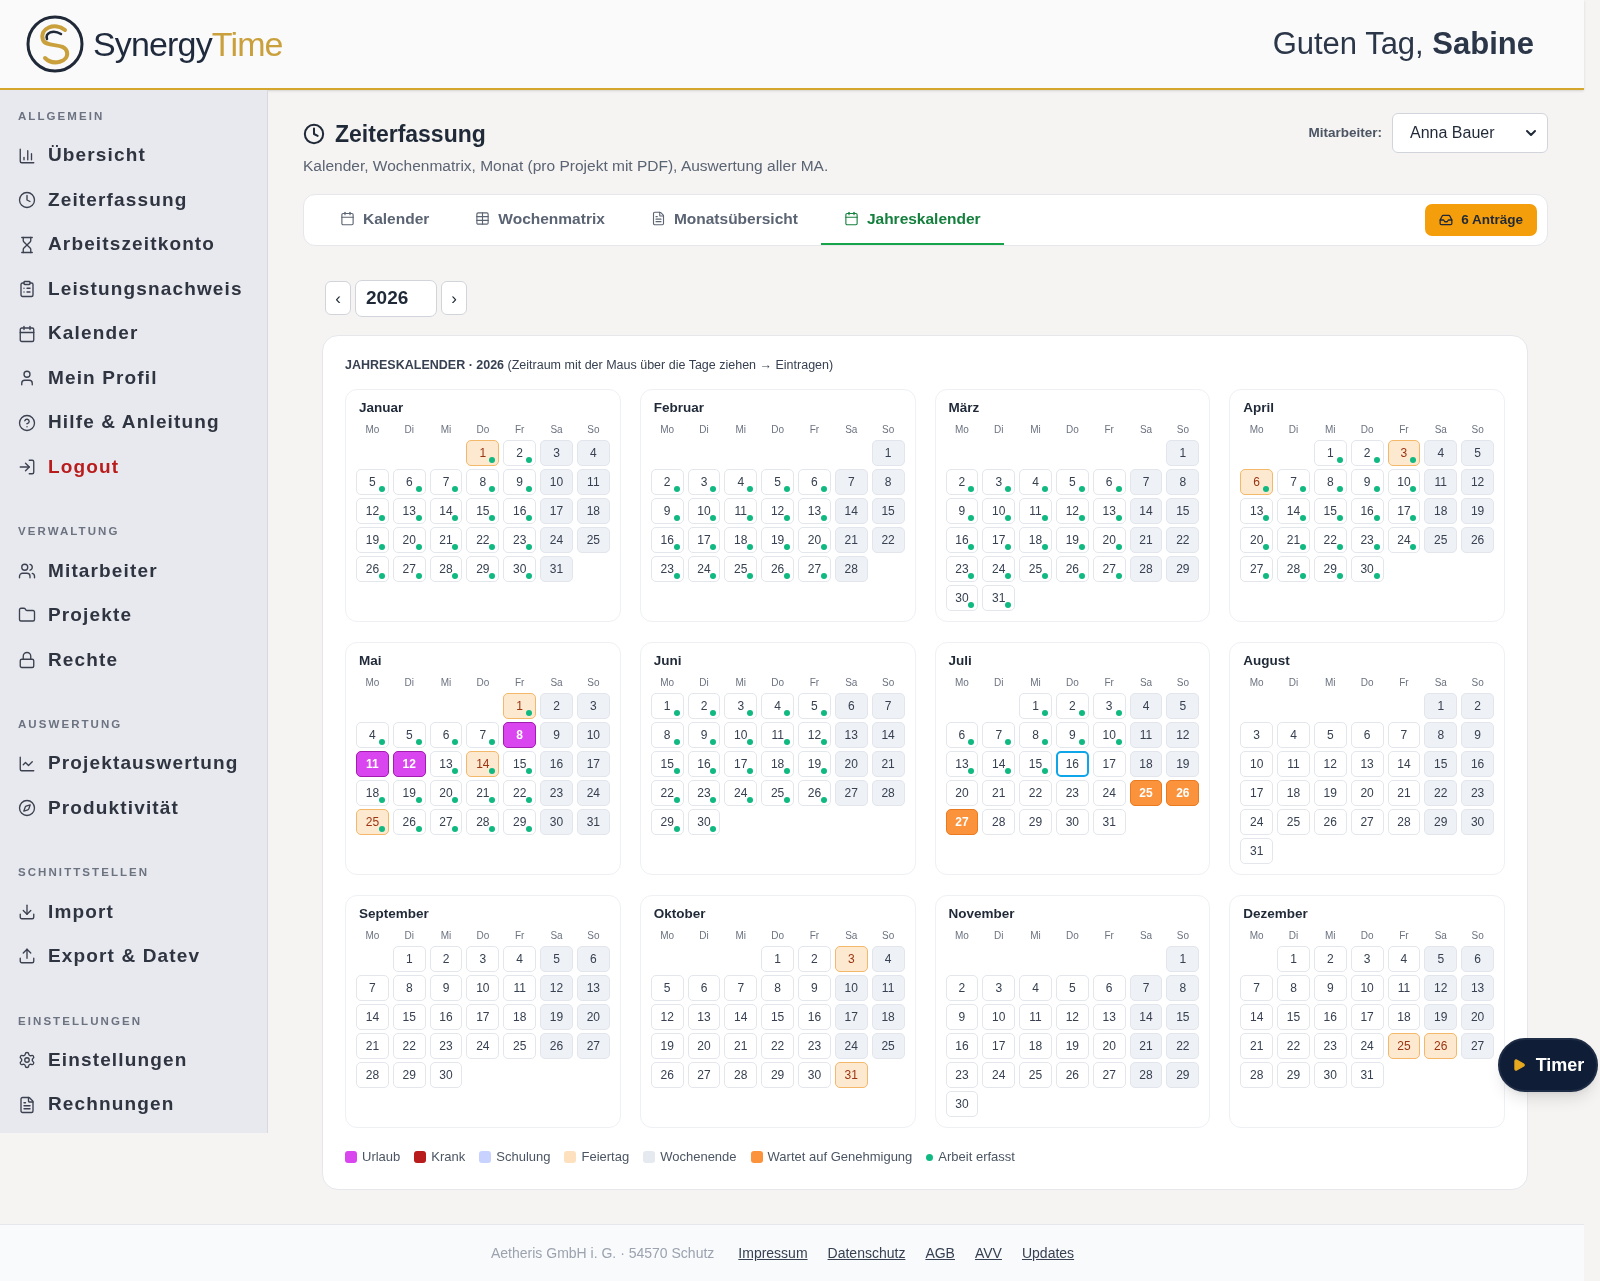  What do you see at coordinates (593, 822) in the screenshot?
I see `calendar-day: 31` at bounding box center [593, 822].